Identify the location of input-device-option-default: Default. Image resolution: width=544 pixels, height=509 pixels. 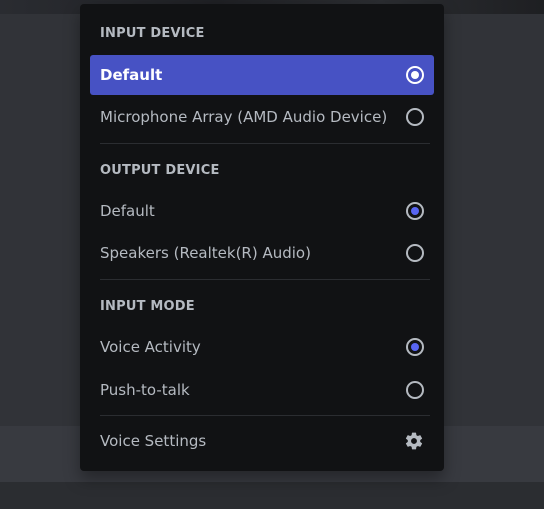
(262, 75).